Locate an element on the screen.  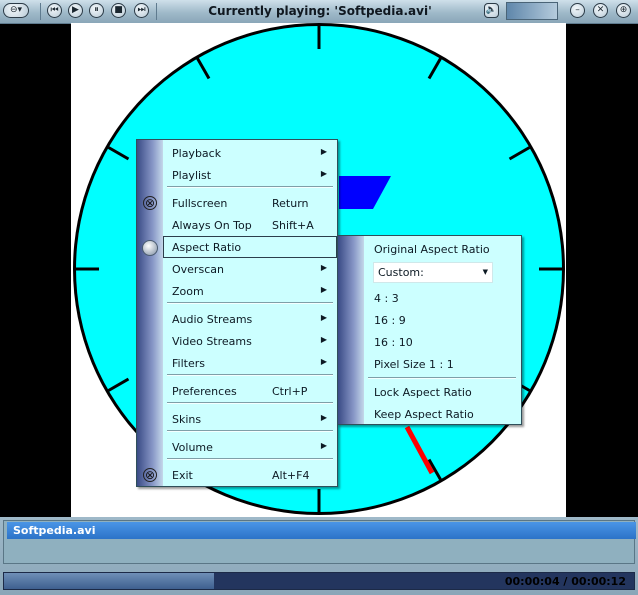
menu-item-label: Exit is located at coordinates (182, 475).